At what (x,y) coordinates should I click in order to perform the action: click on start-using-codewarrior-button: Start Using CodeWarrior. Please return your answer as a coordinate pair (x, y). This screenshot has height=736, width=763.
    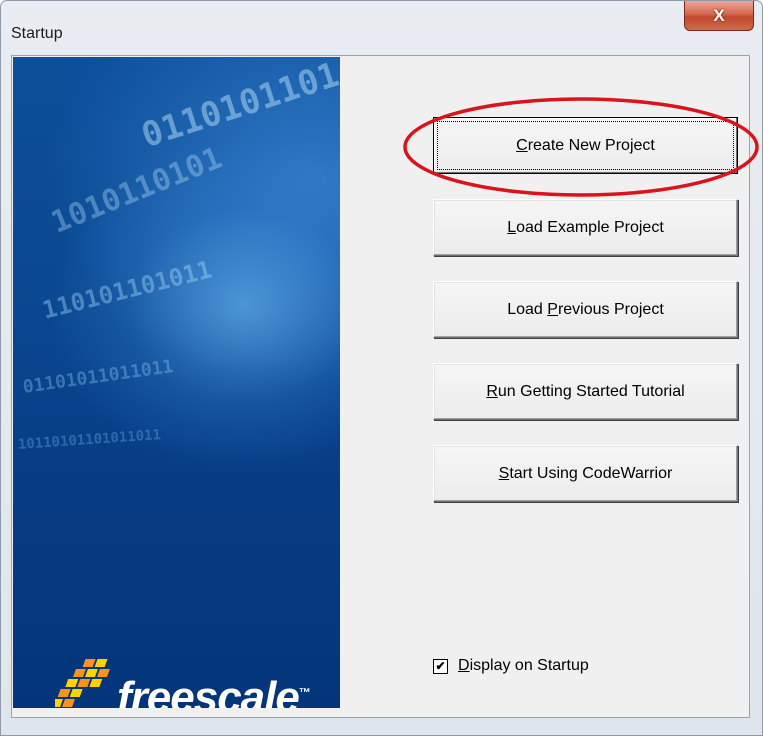
    Looking at the image, I should click on (585, 473).